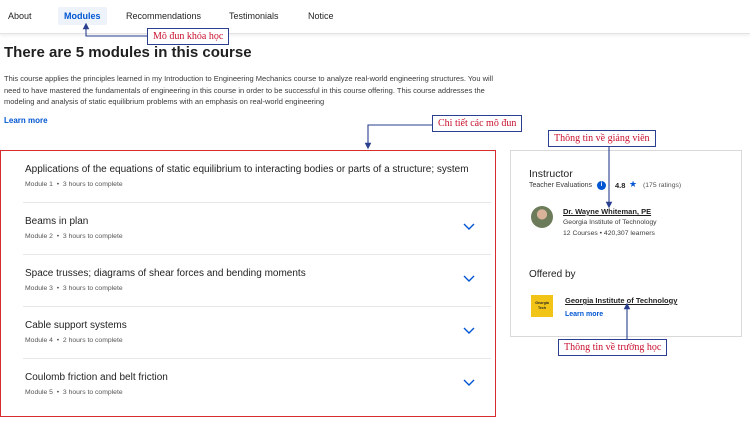 The image size is (750, 422). What do you see at coordinates (82, 16) in the screenshot?
I see `tab-modules: Modules` at bounding box center [82, 16].